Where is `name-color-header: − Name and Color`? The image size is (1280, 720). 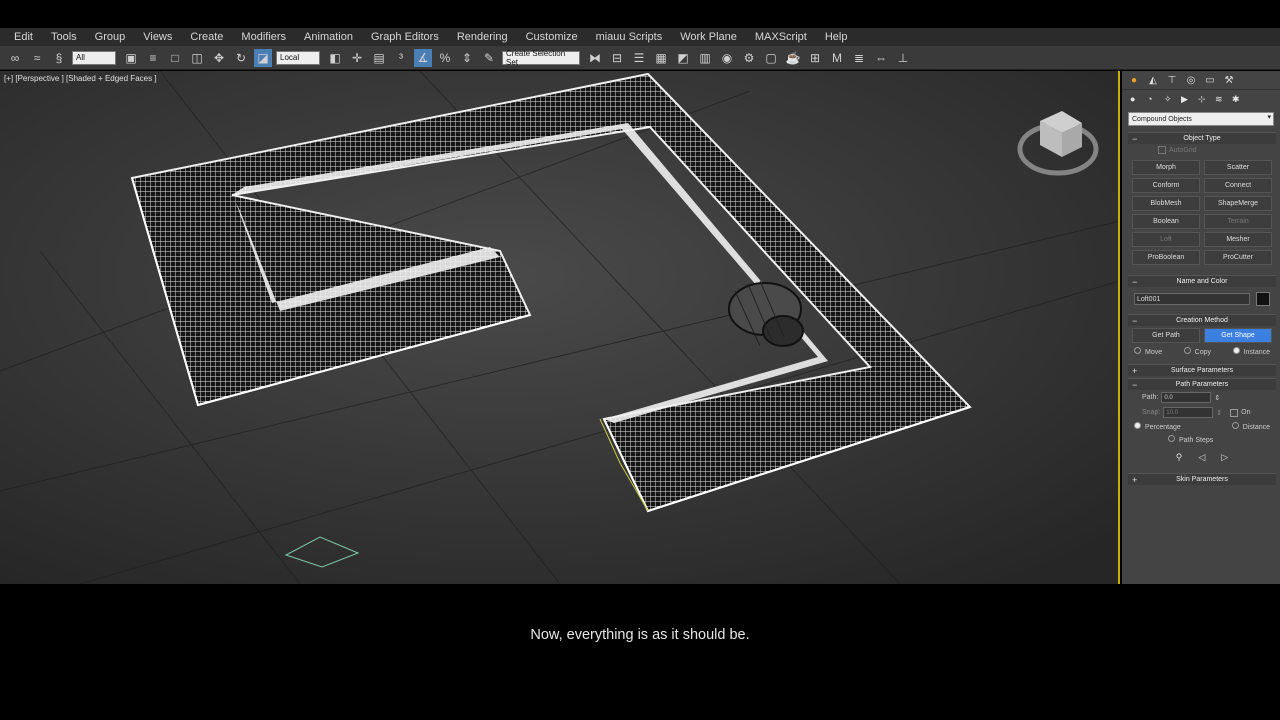
name-color-header: − Name and Color is located at coordinates (1202, 281).